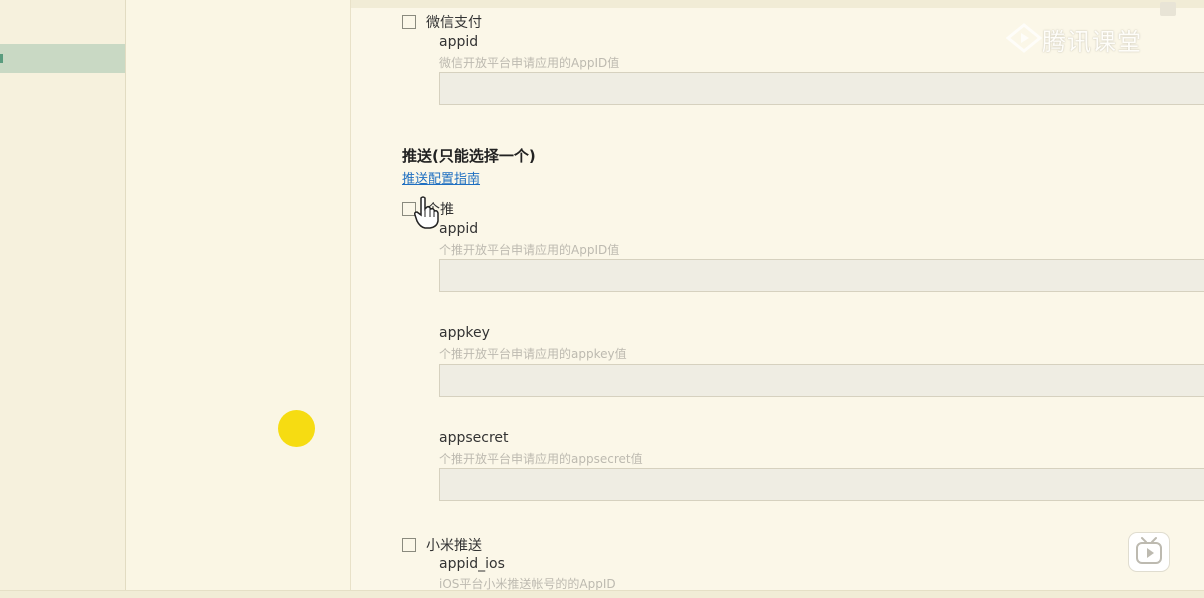 The image size is (1204, 598). What do you see at coordinates (527, 583) in the screenshot?
I see `xiaomi-appid-ios-hint: iOS平台小米推送帐号的的AppID` at bounding box center [527, 583].